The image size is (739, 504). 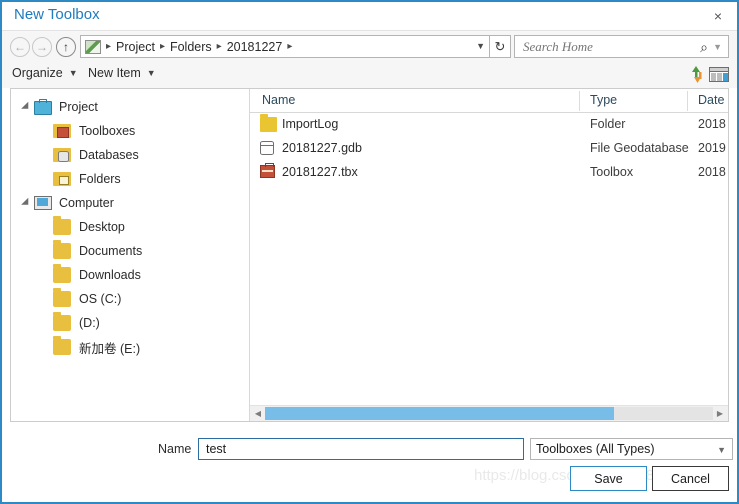 I want to click on home-map-icon, so click(x=93, y=46).